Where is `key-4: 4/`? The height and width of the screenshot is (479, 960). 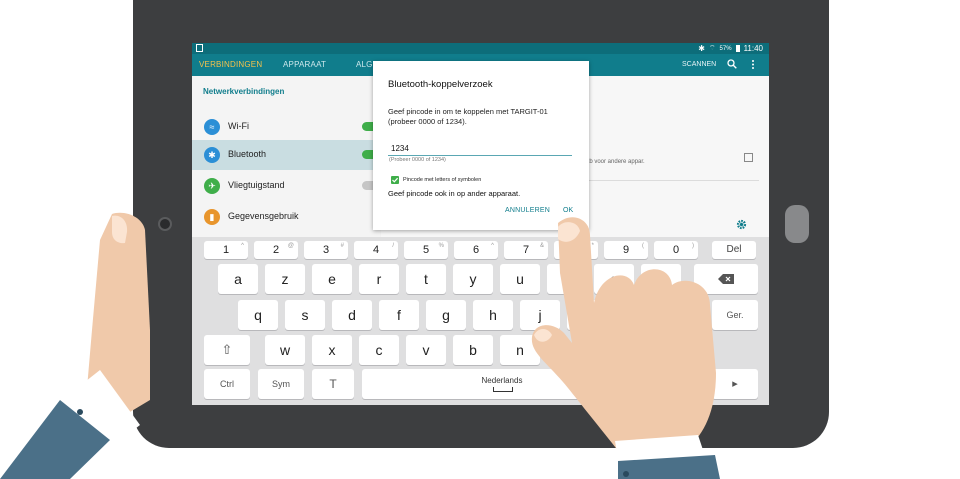
key-4: 4/ is located at coordinates (376, 250).